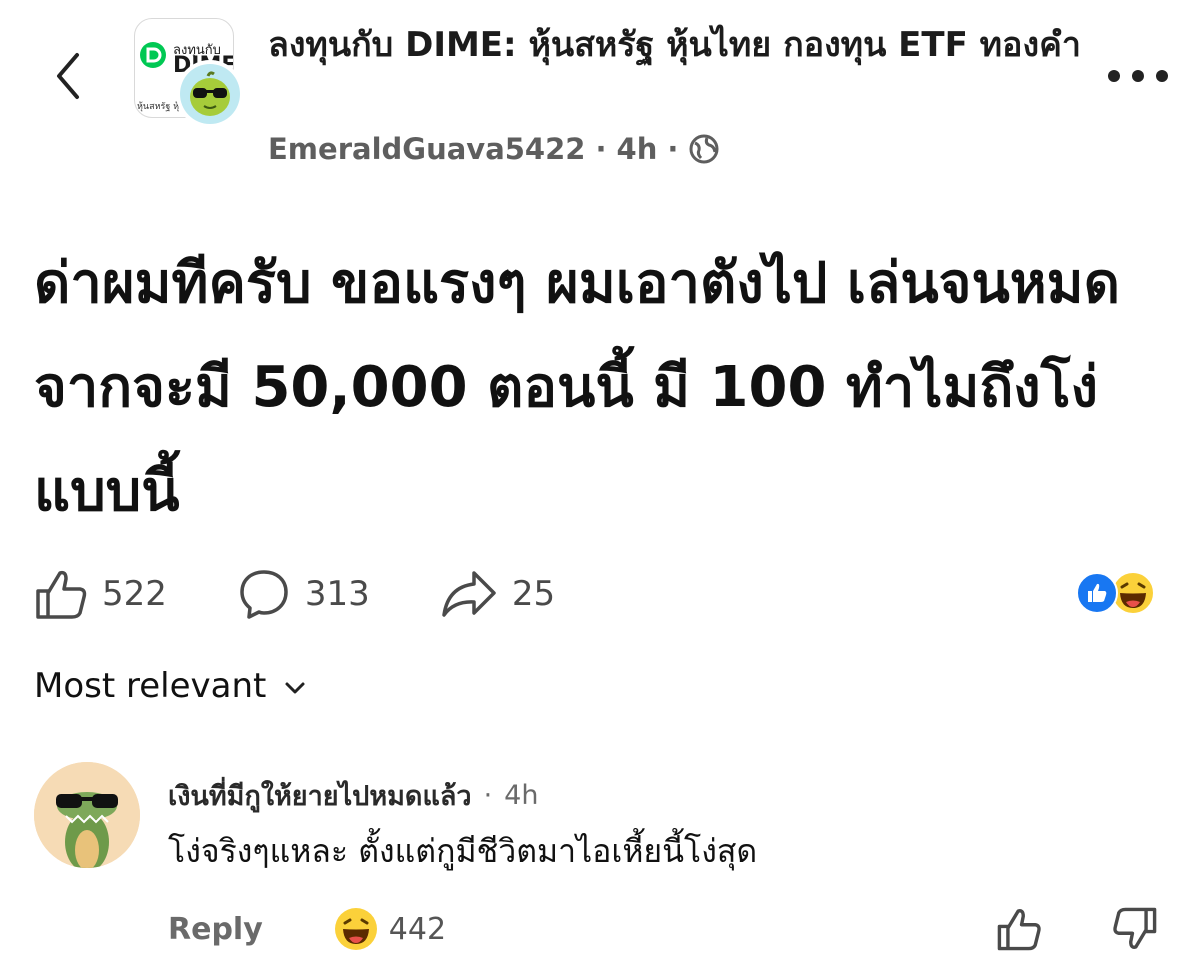 This screenshot has height=972, width=1200. I want to click on comment-button: 313, so click(303, 594).